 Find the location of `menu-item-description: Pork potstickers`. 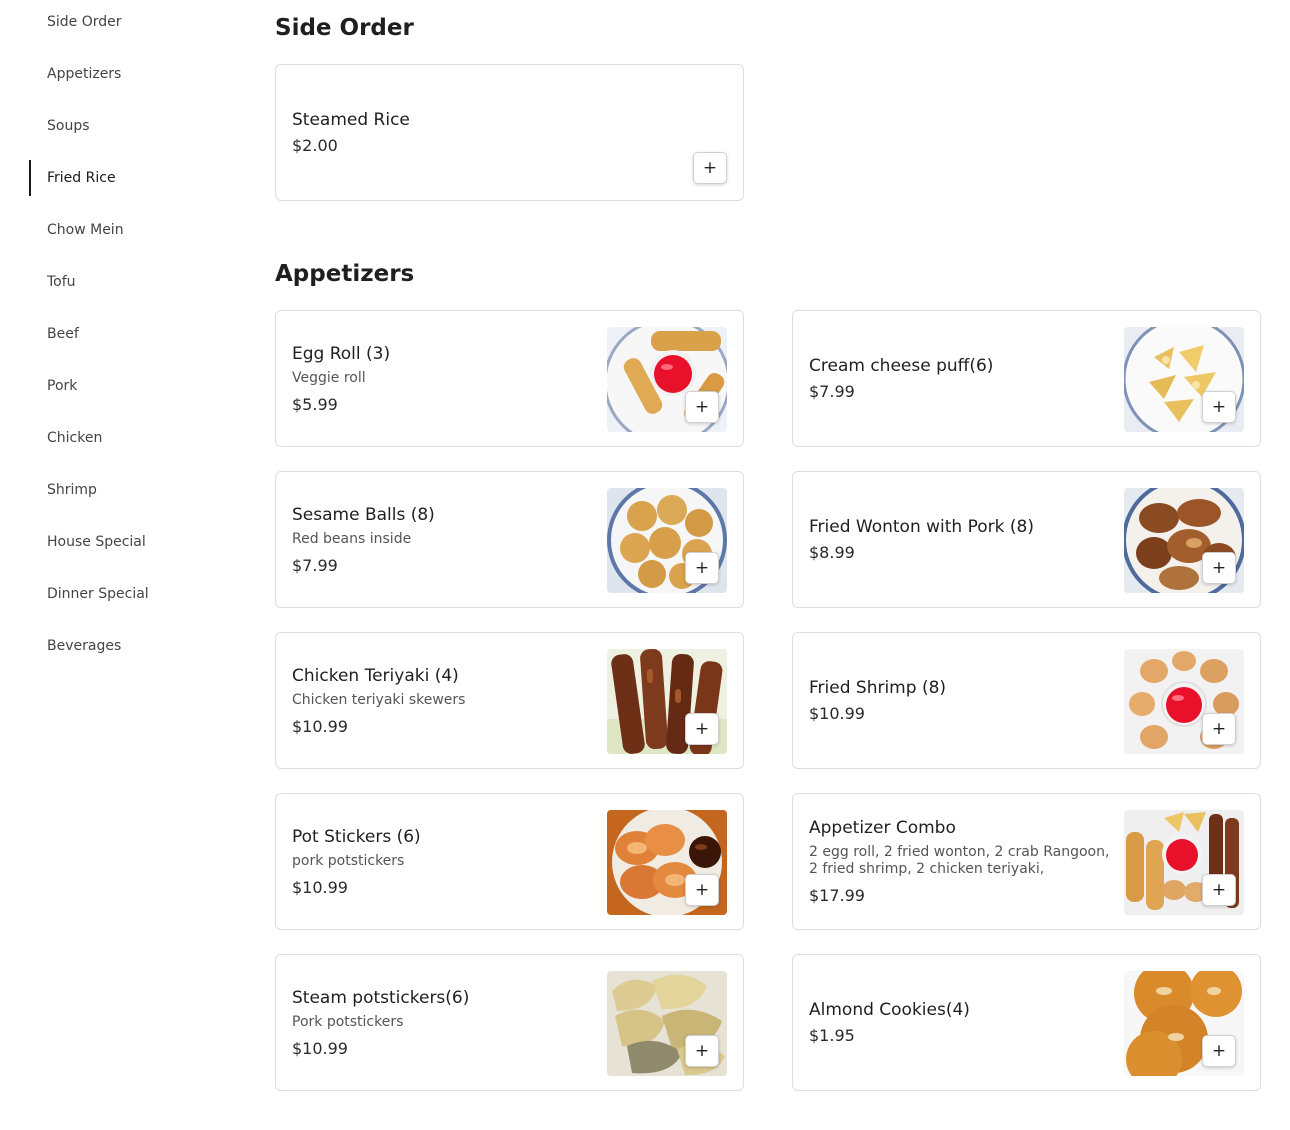

menu-item-description: Pork potstickers is located at coordinates (348, 1021).